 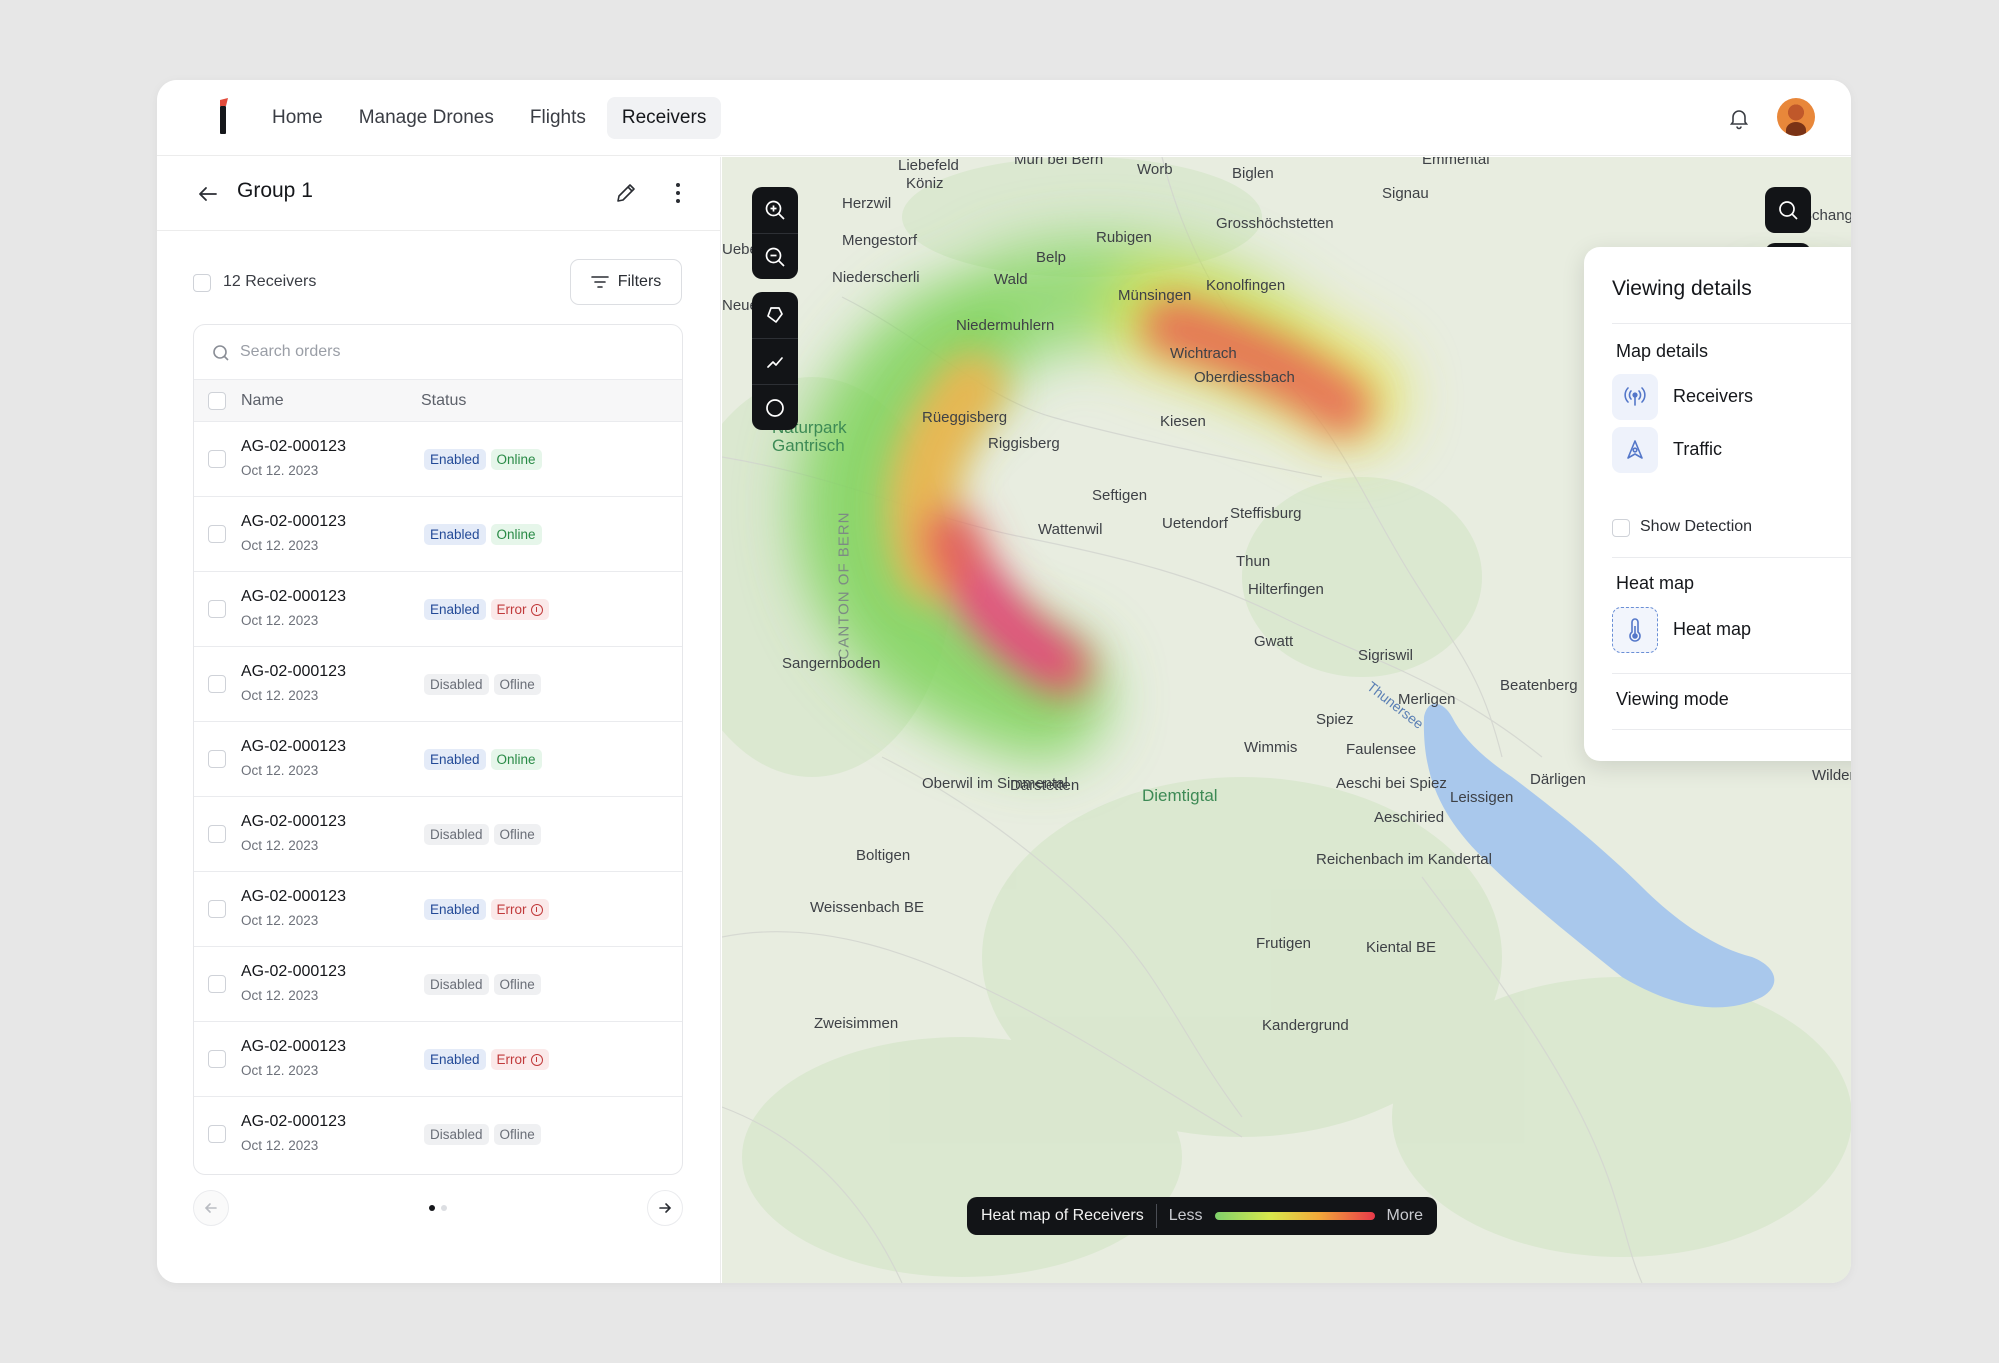 What do you see at coordinates (426, 118) in the screenshot?
I see `nav-manage-drones: Manage Drones` at bounding box center [426, 118].